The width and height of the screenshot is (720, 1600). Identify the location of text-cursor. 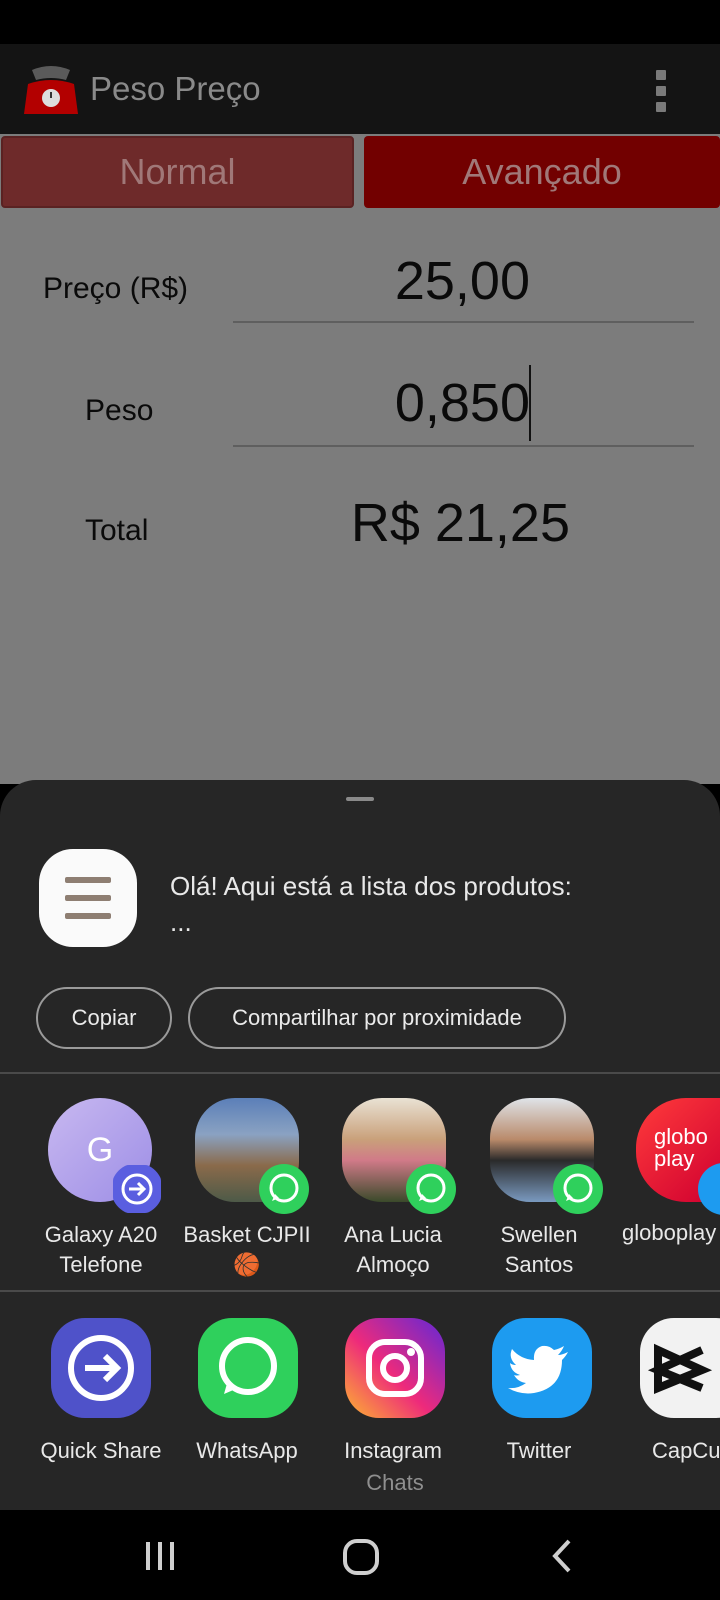
(530, 403).